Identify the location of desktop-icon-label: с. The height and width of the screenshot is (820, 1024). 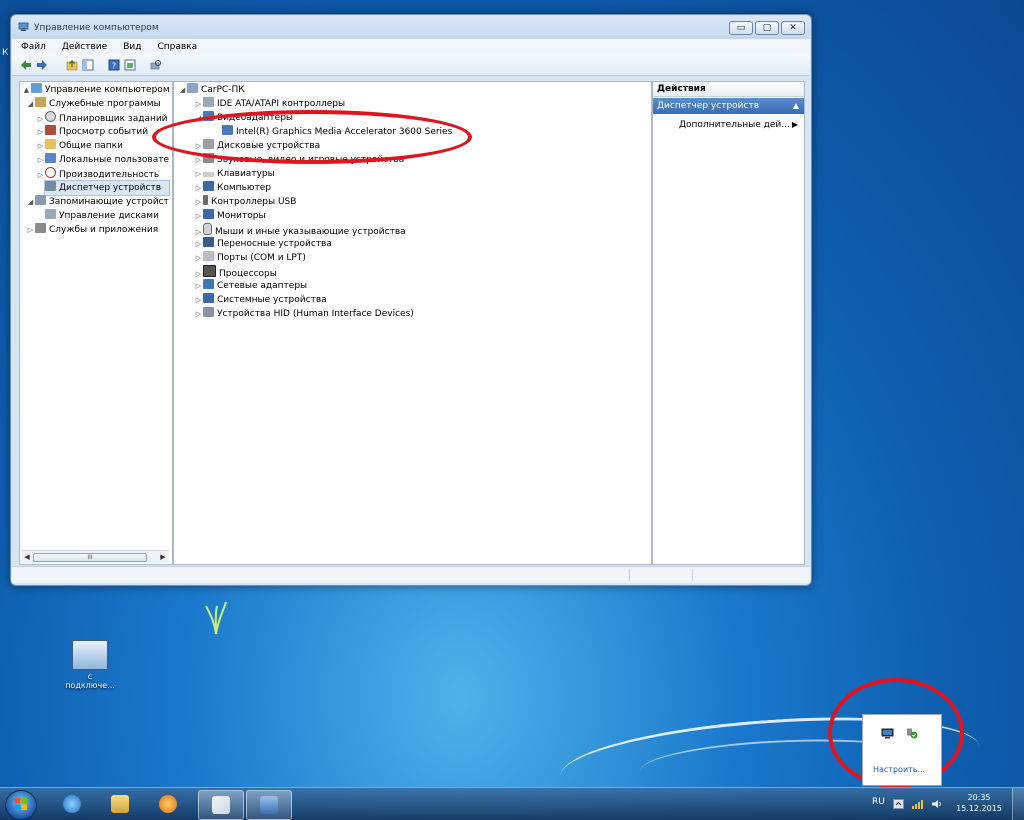
(90, 676).